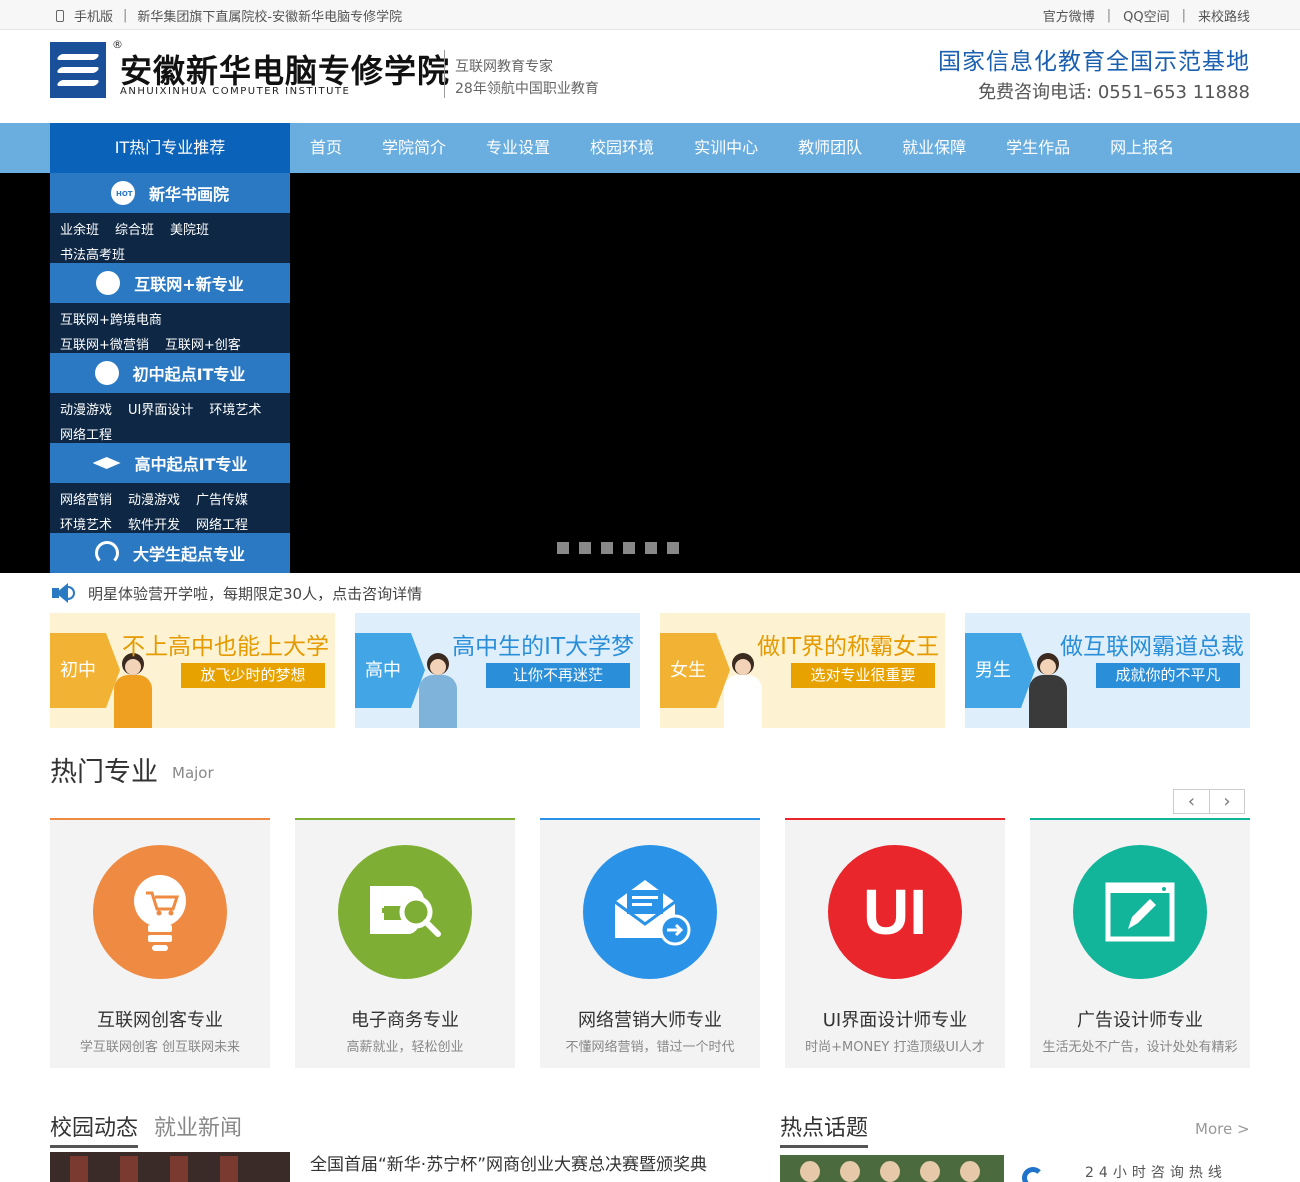 Image resolution: width=1300 pixels, height=1182 pixels. Describe the element at coordinates (222, 498) in the screenshot. I see `side-link: 广告传媒` at that location.